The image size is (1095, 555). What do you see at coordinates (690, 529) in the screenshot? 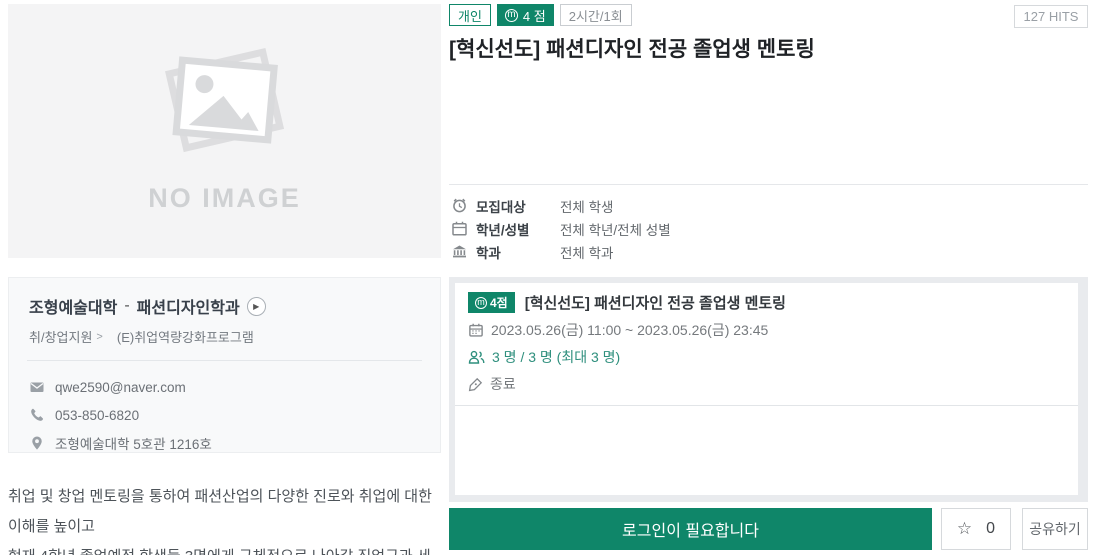
I see `login-required-button: 로그인이 필요합니다` at bounding box center [690, 529].